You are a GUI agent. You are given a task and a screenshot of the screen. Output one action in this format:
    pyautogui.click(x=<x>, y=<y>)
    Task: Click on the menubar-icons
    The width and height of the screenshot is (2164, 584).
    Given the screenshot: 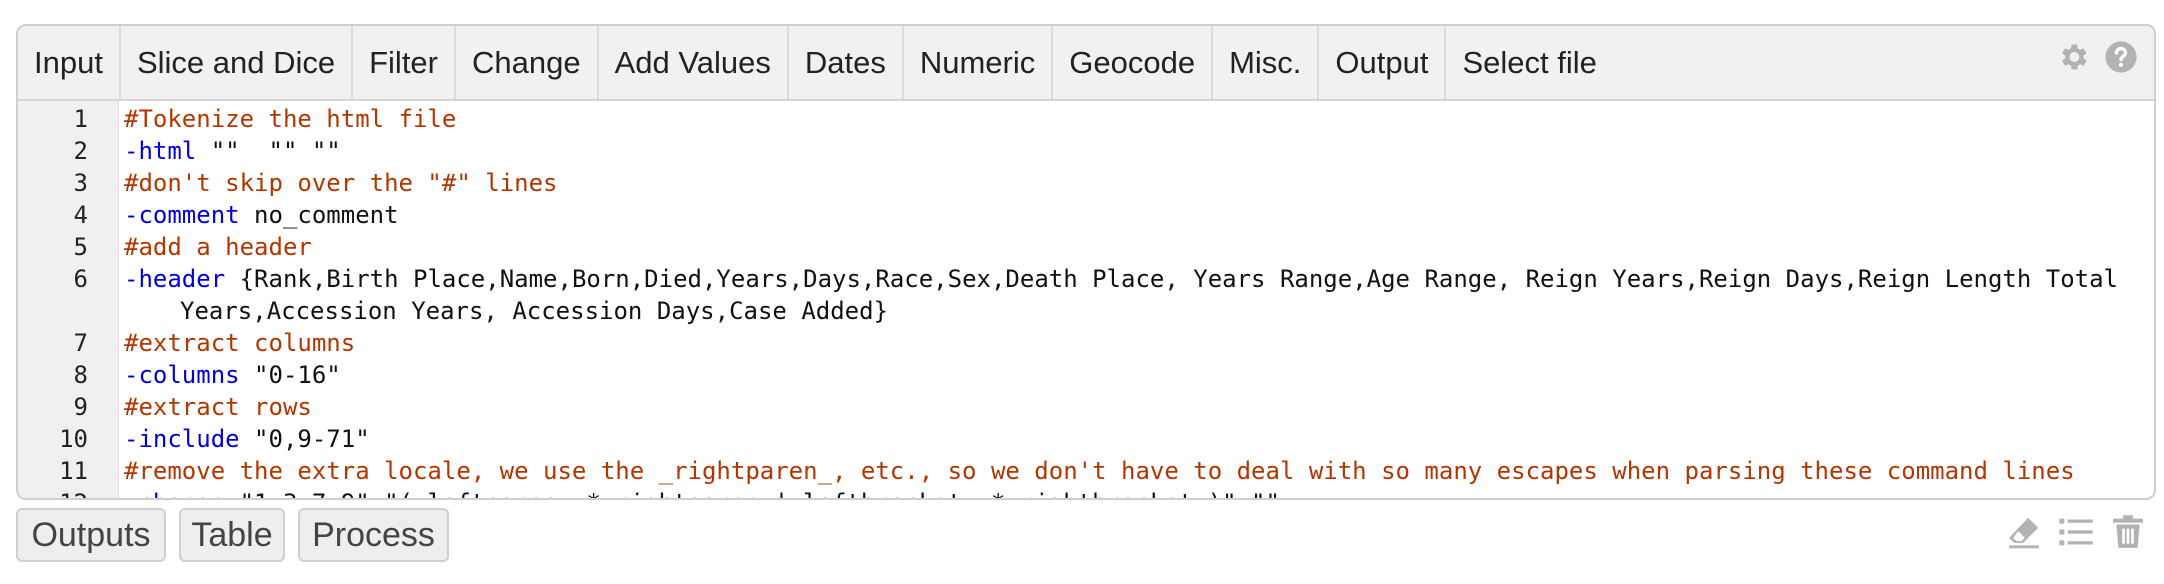 What is the action you would take?
    pyautogui.click(x=2097, y=57)
    